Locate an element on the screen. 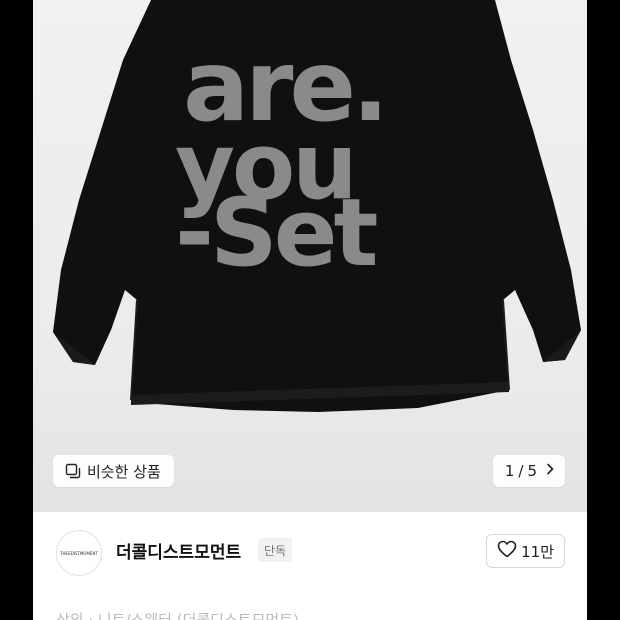 The width and height of the screenshot is (620, 620). seller-name: 더콜디스트모먼트 is located at coordinates (178, 550).